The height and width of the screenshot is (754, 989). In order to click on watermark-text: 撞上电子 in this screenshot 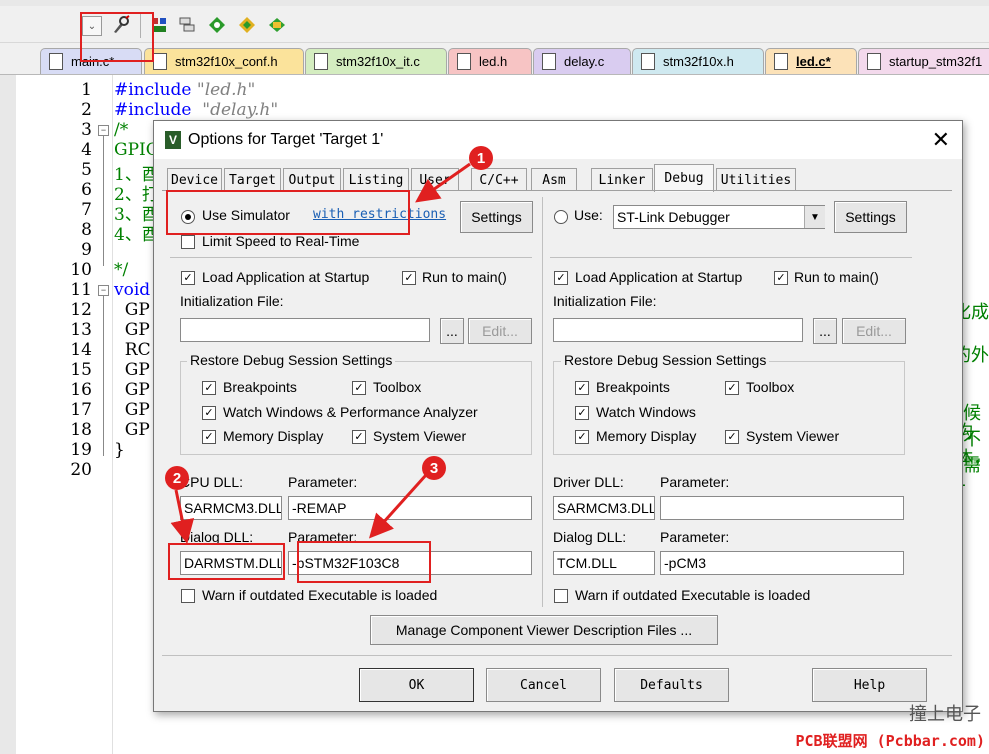, I will do `click(945, 714)`.